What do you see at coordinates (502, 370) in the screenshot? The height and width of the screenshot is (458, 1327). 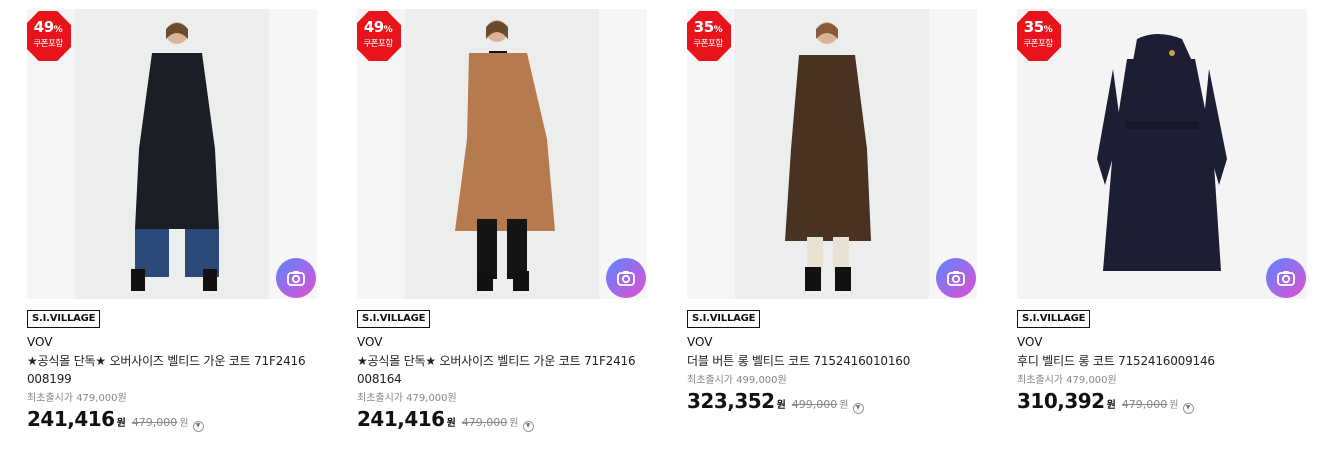 I see `product-name: ★공식몰 단독★ 오버사이즈 벨티드 가운 코트 71F2416 008164` at bounding box center [502, 370].